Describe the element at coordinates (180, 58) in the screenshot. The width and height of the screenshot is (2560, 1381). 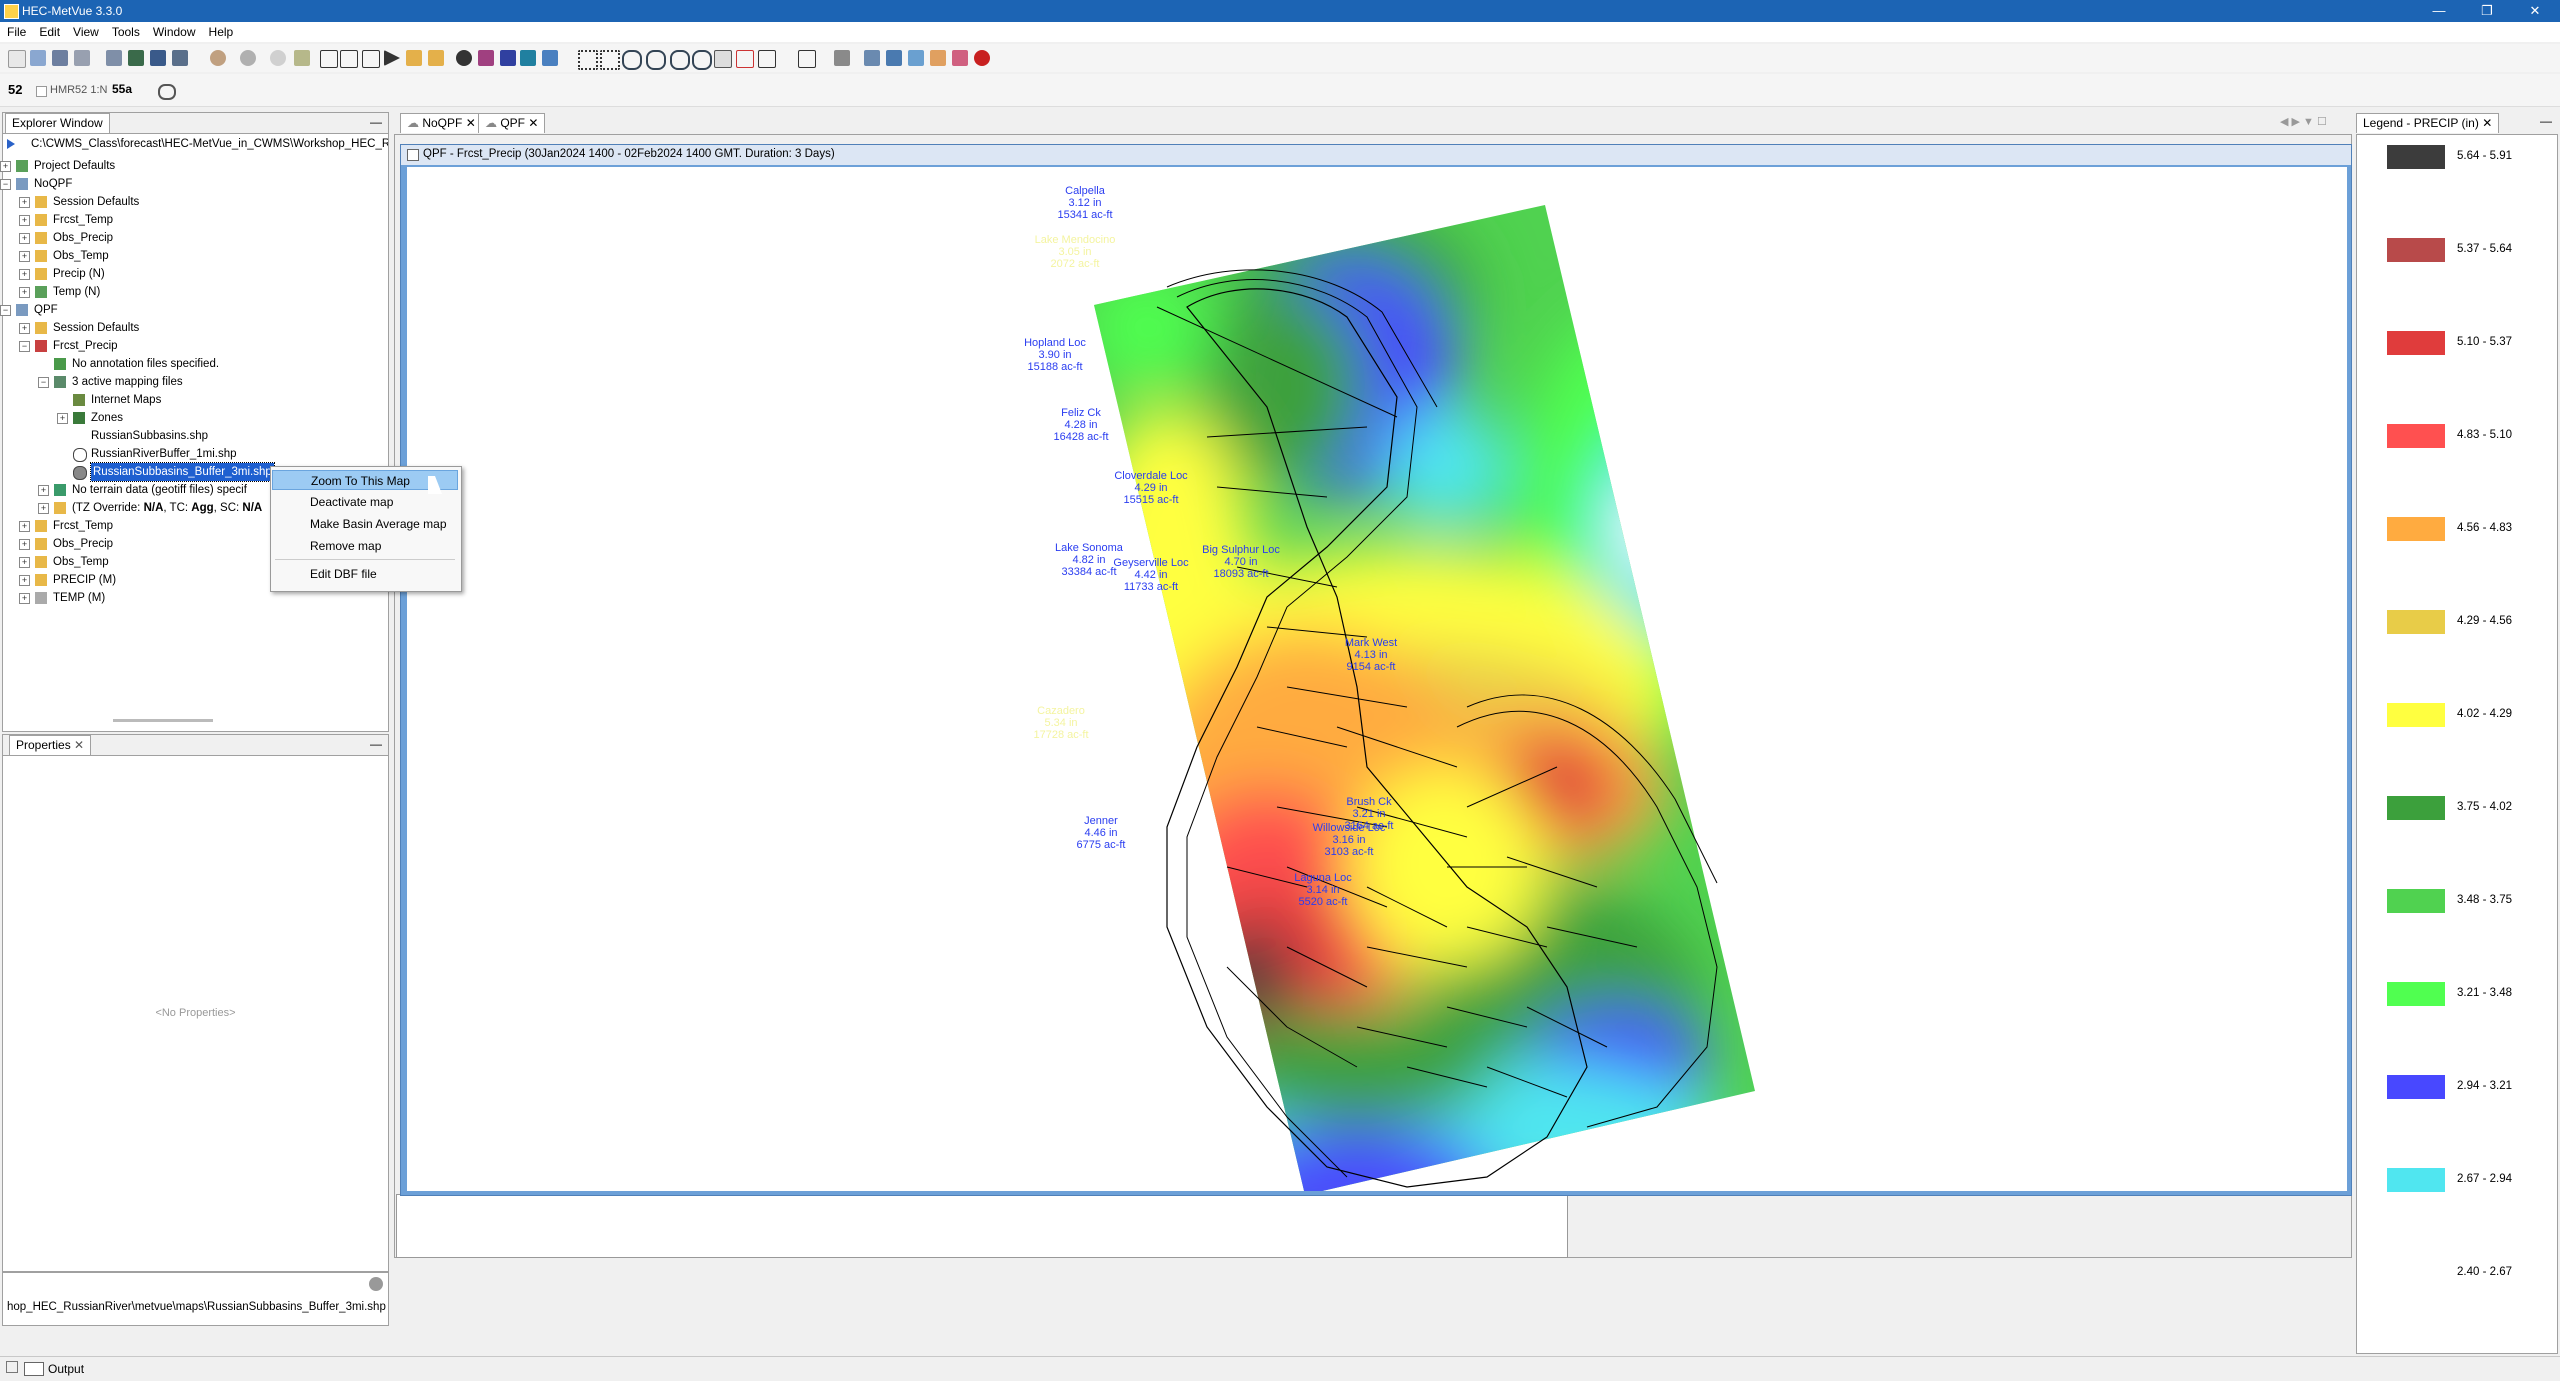
I see `save-all-icon` at that location.